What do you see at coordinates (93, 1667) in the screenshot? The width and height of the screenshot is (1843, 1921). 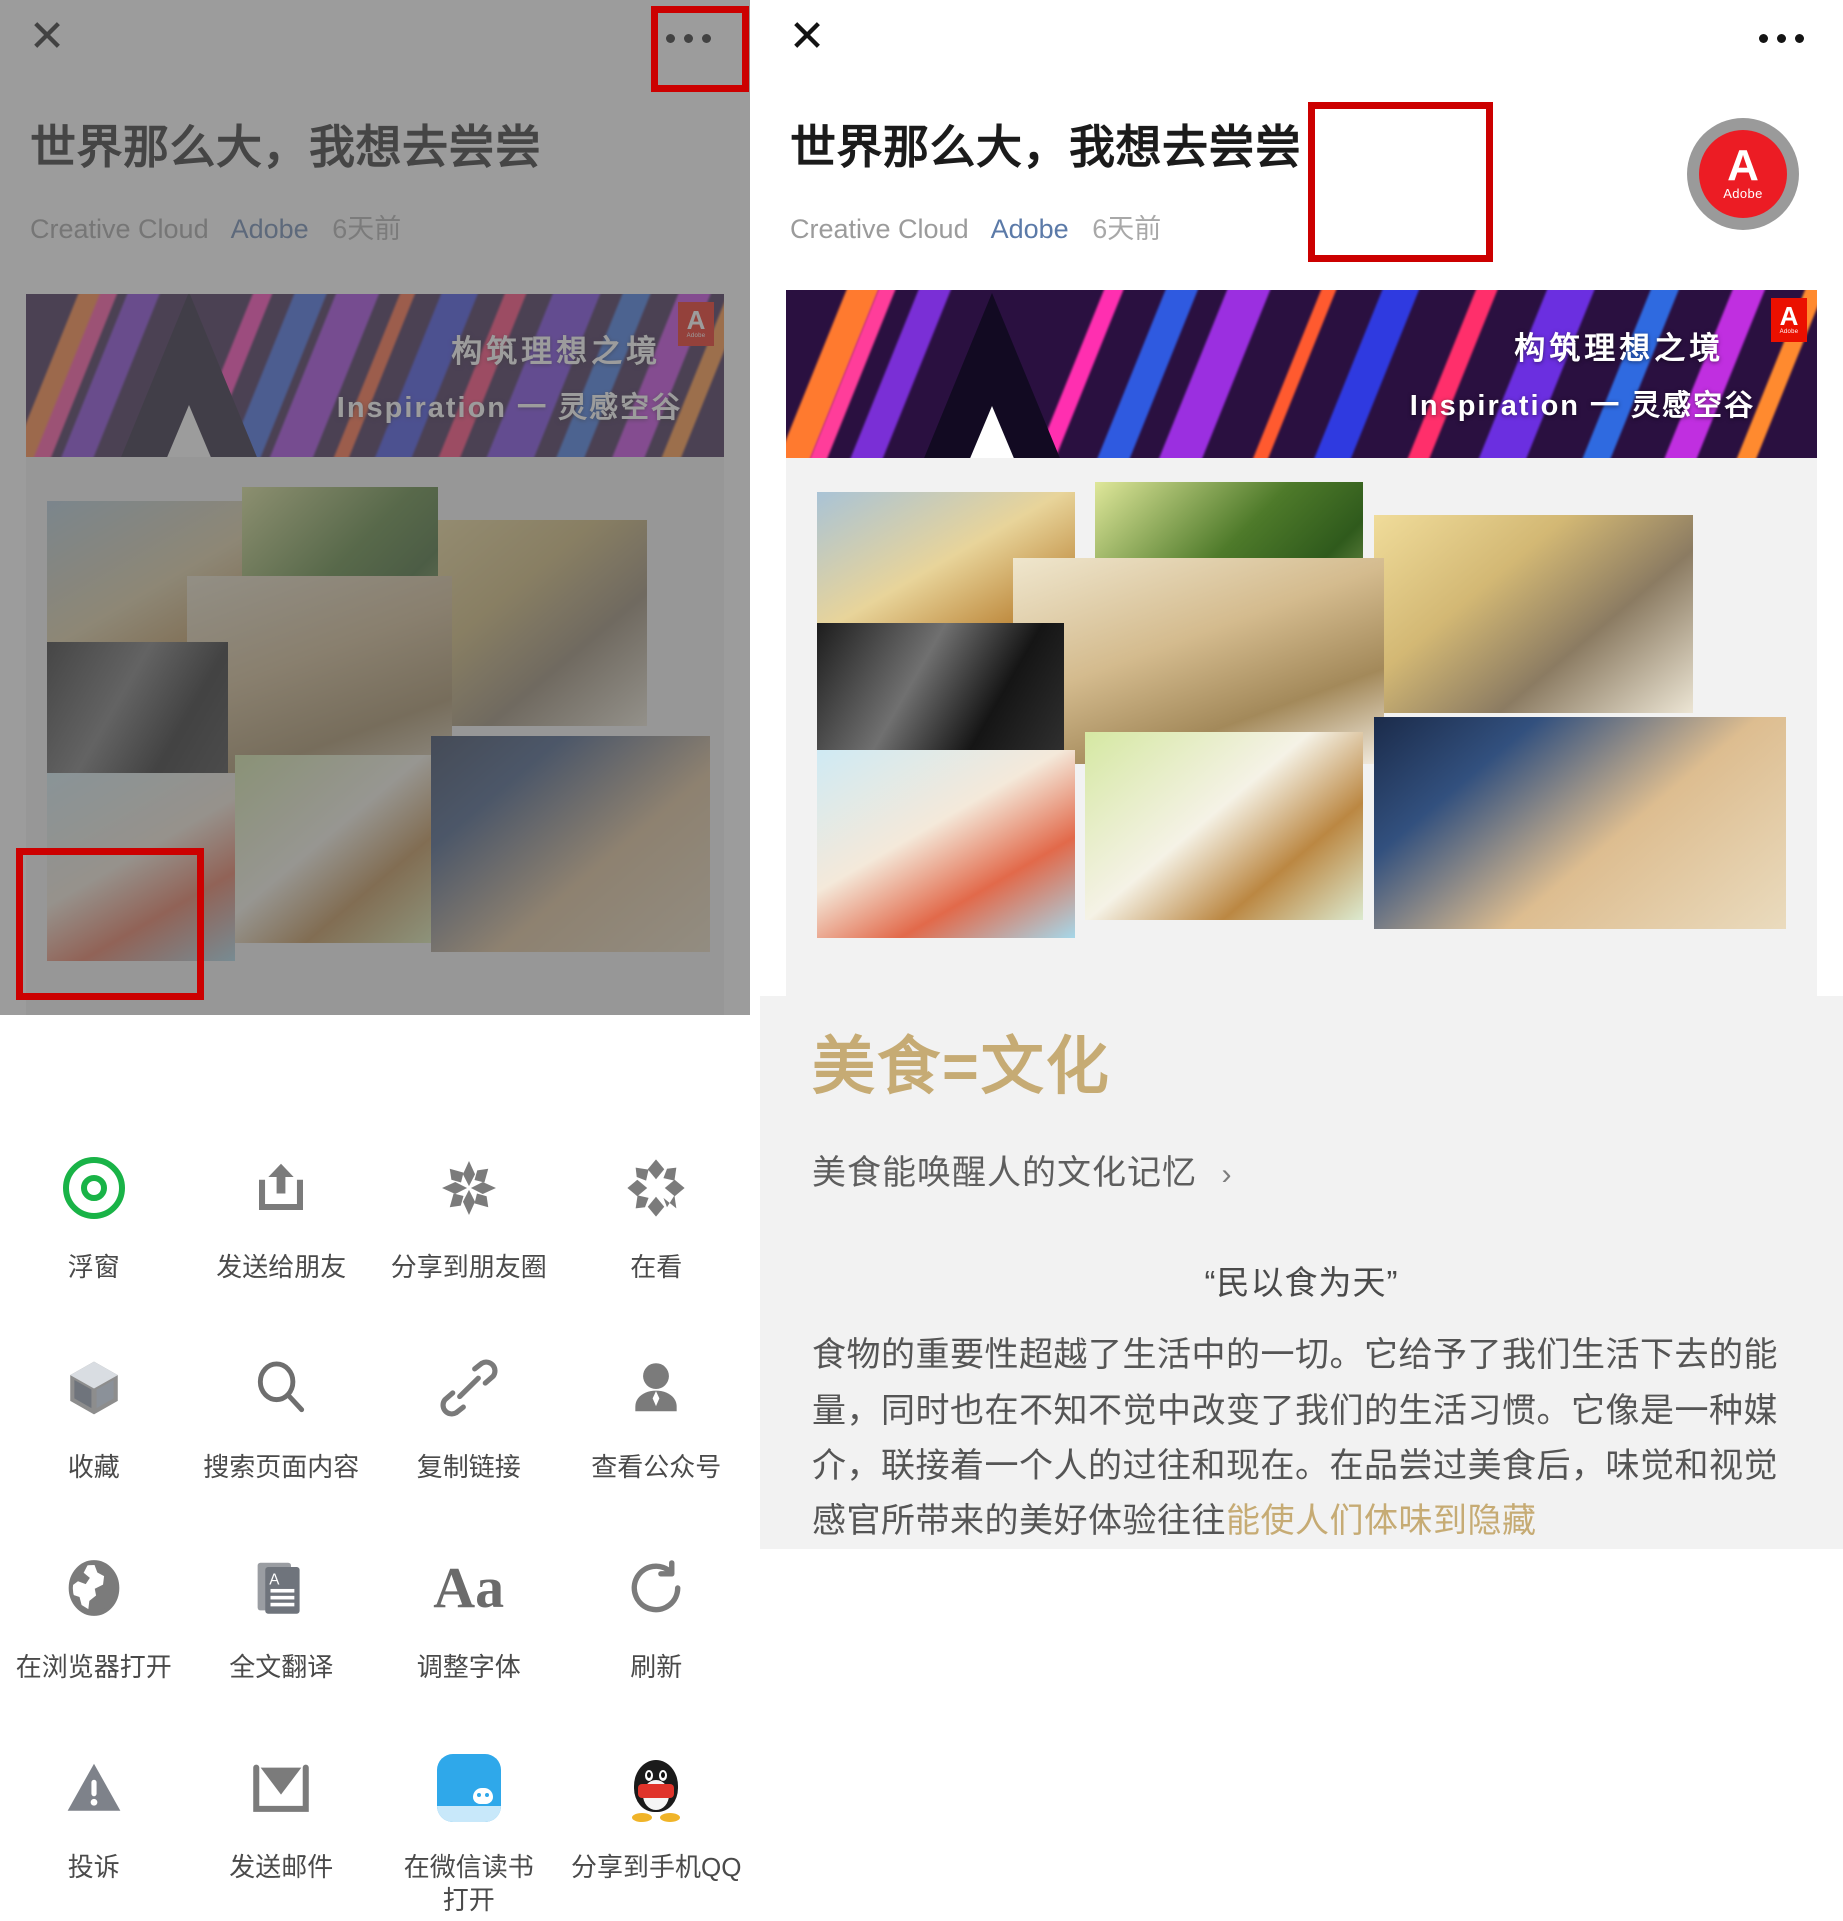 I see `share-item-label: 在浏览器打开` at bounding box center [93, 1667].